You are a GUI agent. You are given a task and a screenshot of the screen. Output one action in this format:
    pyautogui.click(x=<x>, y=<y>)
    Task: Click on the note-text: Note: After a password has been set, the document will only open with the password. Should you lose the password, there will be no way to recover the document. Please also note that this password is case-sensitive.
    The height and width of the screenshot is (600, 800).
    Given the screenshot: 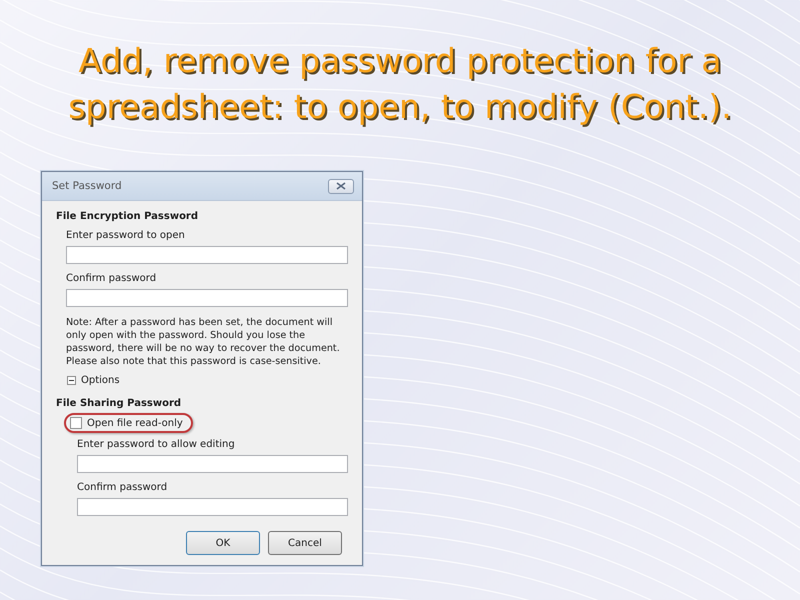 What is the action you would take?
    pyautogui.click(x=203, y=342)
    